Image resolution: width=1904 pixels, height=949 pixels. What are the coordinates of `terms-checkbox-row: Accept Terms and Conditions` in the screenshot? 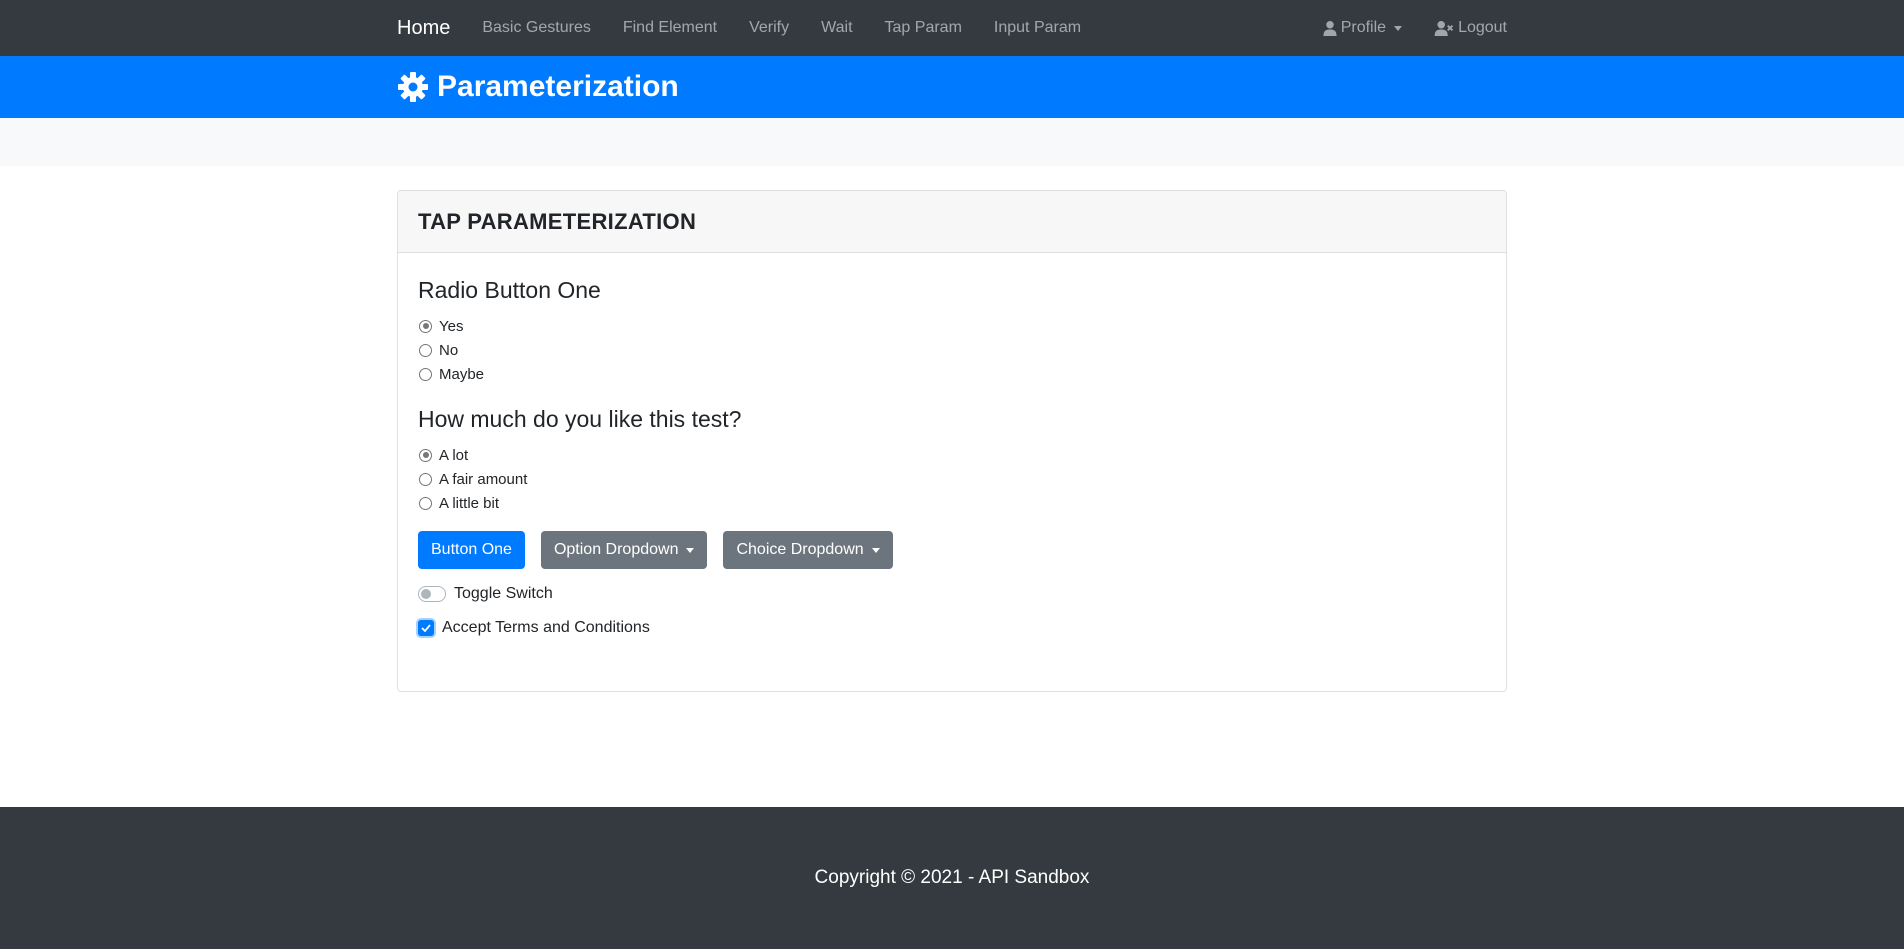 It's located at (952, 628).